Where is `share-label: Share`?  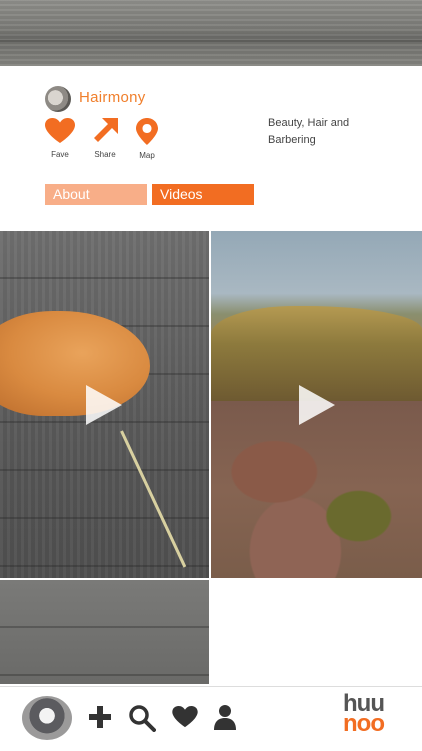 share-label: Share is located at coordinates (105, 154).